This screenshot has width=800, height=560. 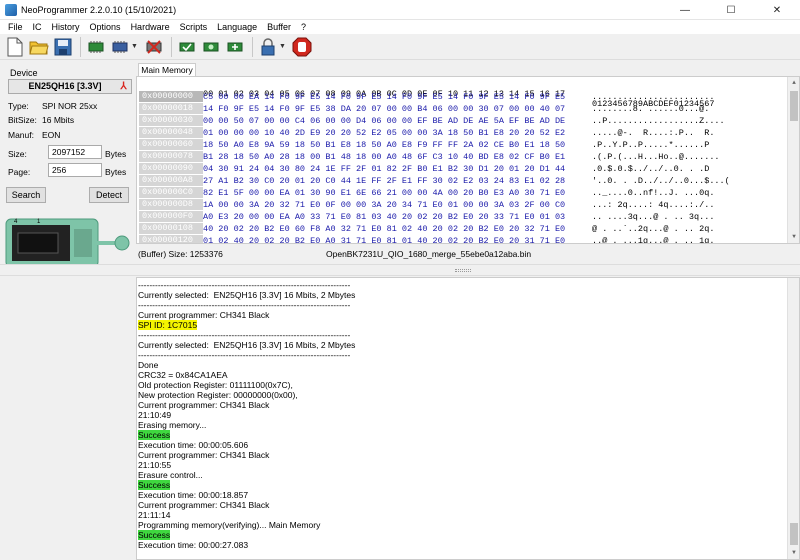 I want to click on bitsize-label: BitSize:, so click(x=22, y=120).